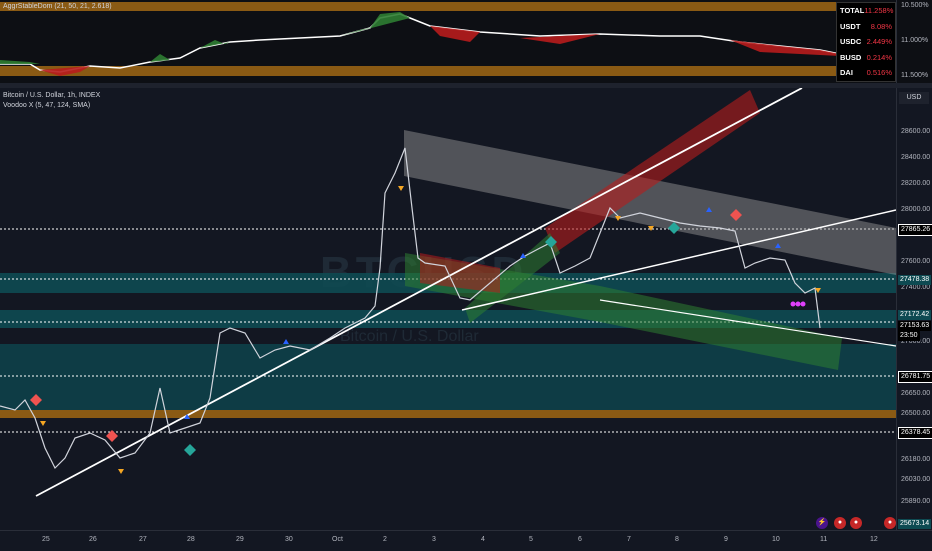 The image size is (932, 551). Describe the element at coordinates (916, 209) in the screenshot. I see `price-tick: 28000.00` at that location.